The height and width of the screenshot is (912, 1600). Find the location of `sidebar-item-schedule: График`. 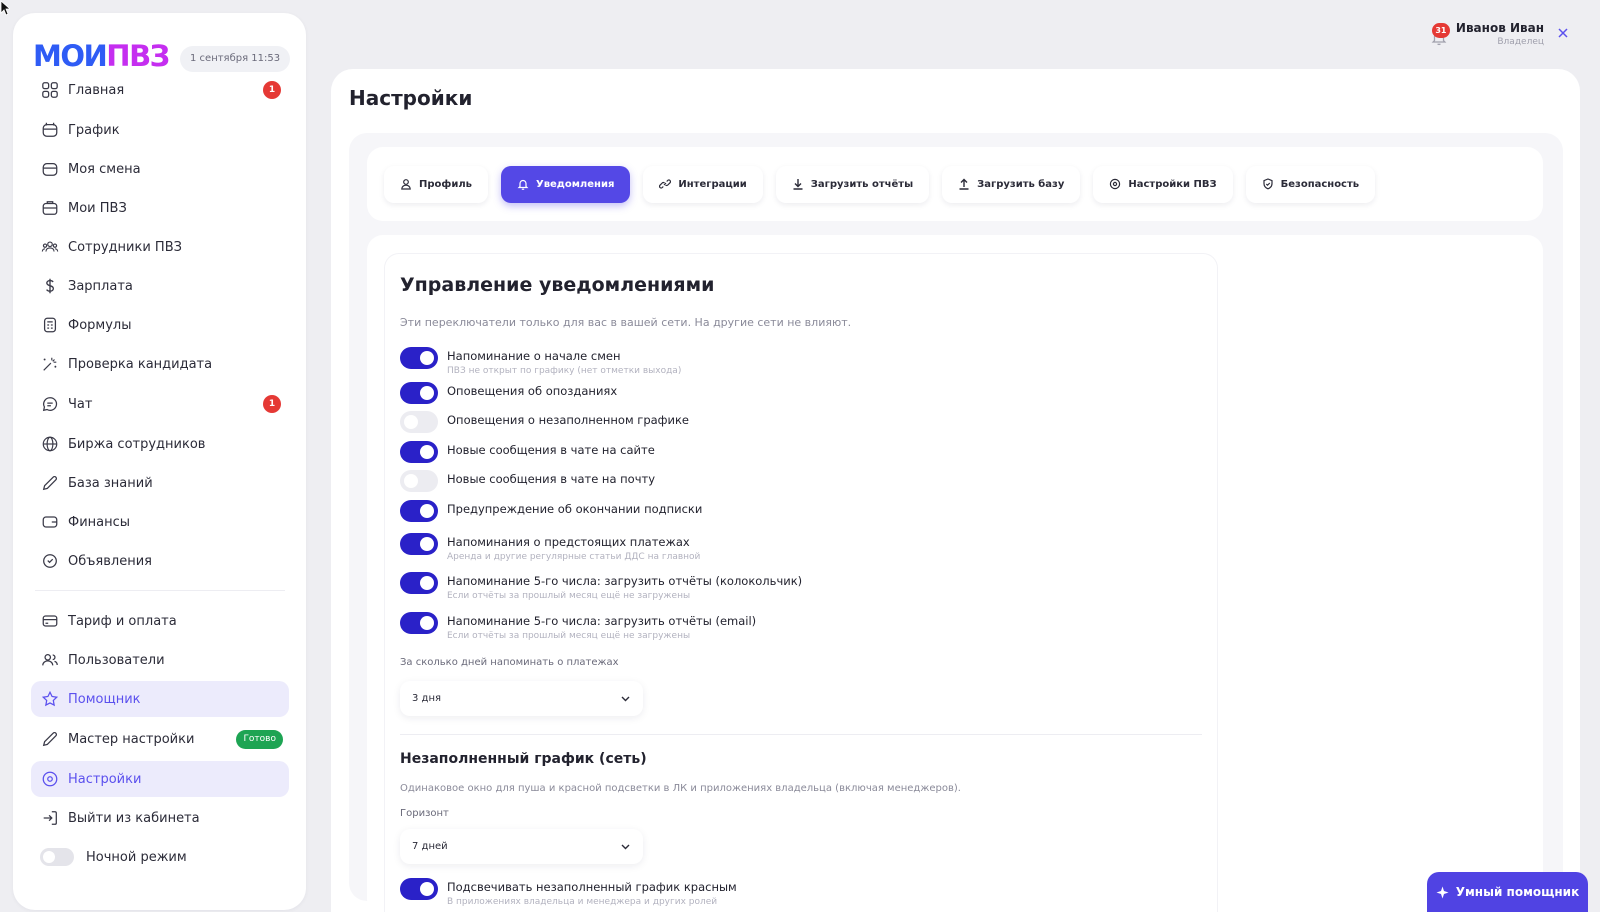

sidebar-item-schedule: График is located at coordinates (160, 130).